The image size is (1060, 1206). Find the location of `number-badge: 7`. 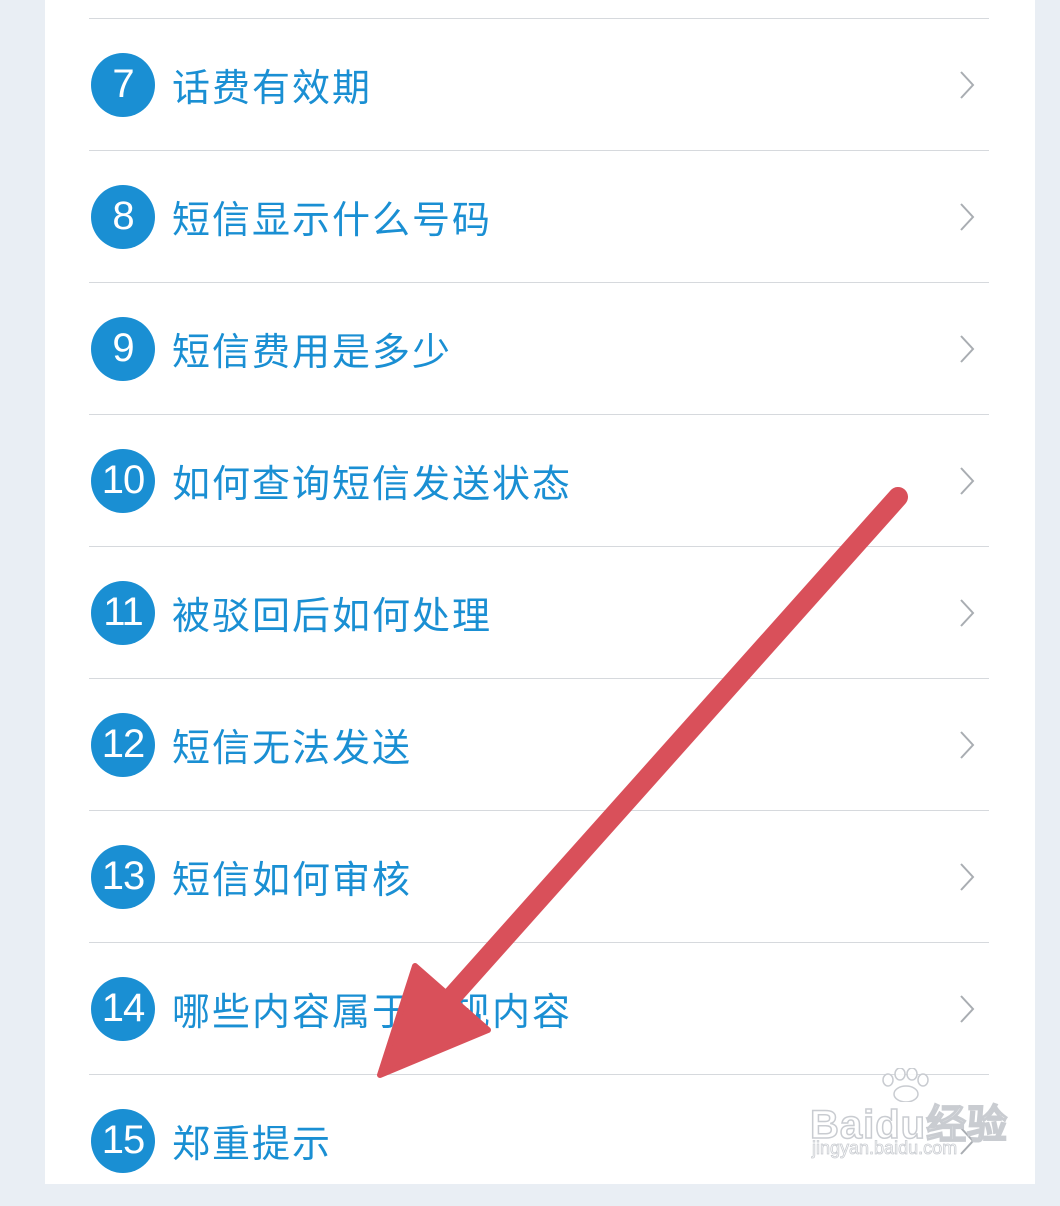

number-badge: 7 is located at coordinates (123, 84).